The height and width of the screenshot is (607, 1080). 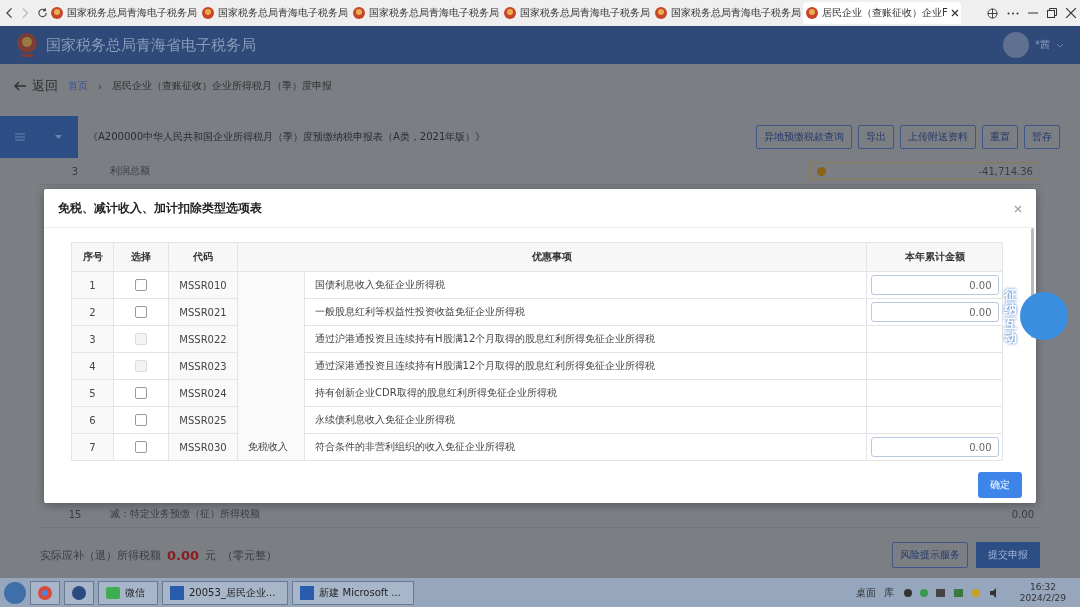 I want to click on clock-time: 16:32, so click(x=1042, y=587).